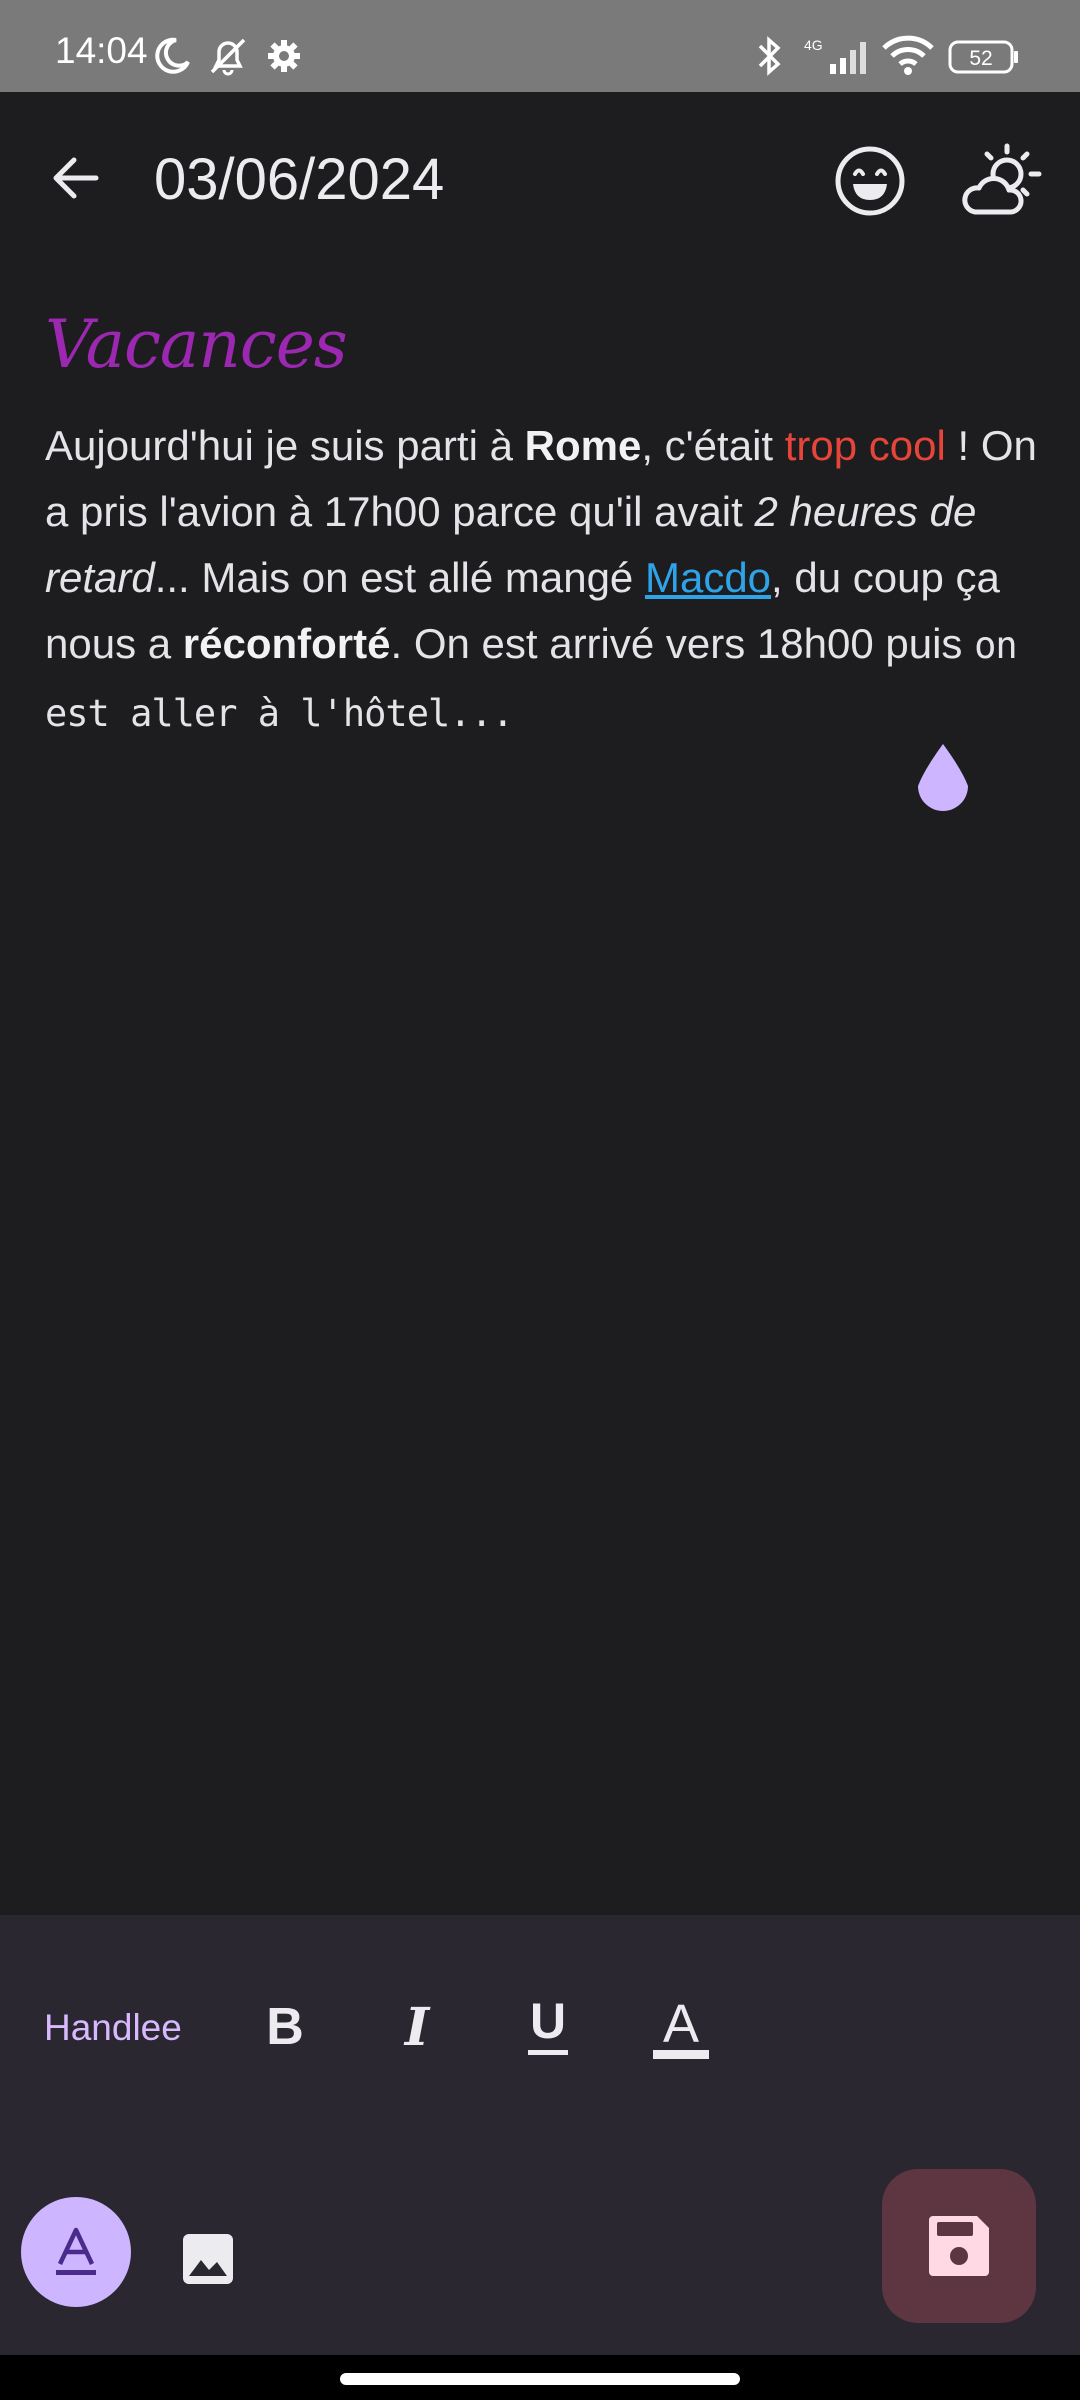 This screenshot has width=1080, height=2400. Describe the element at coordinates (101, 50) in the screenshot. I see `status-time: 14:04` at that location.